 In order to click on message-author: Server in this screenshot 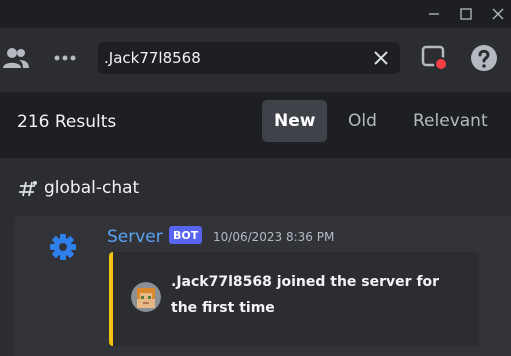, I will do `click(135, 237)`.